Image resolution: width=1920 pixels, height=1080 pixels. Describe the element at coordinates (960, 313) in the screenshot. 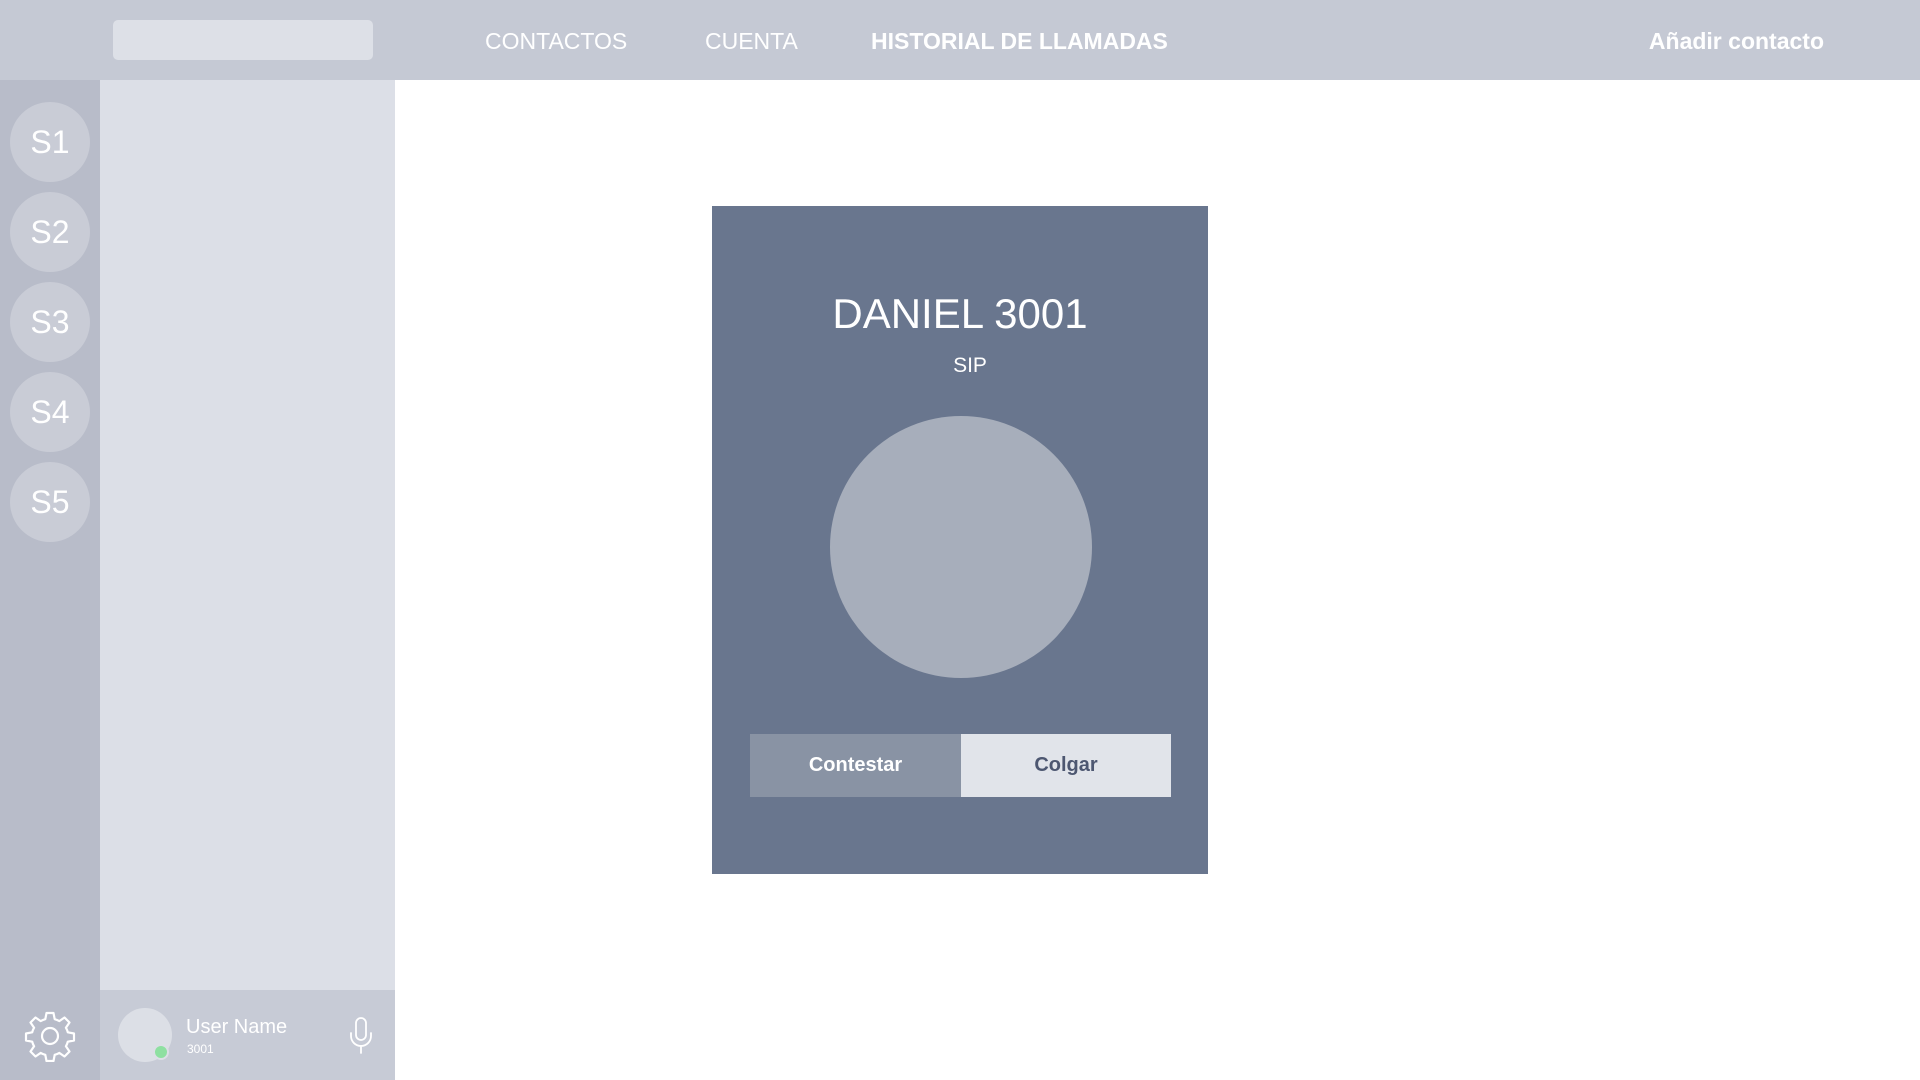

I see `caller-name: DANIEL 3001` at that location.